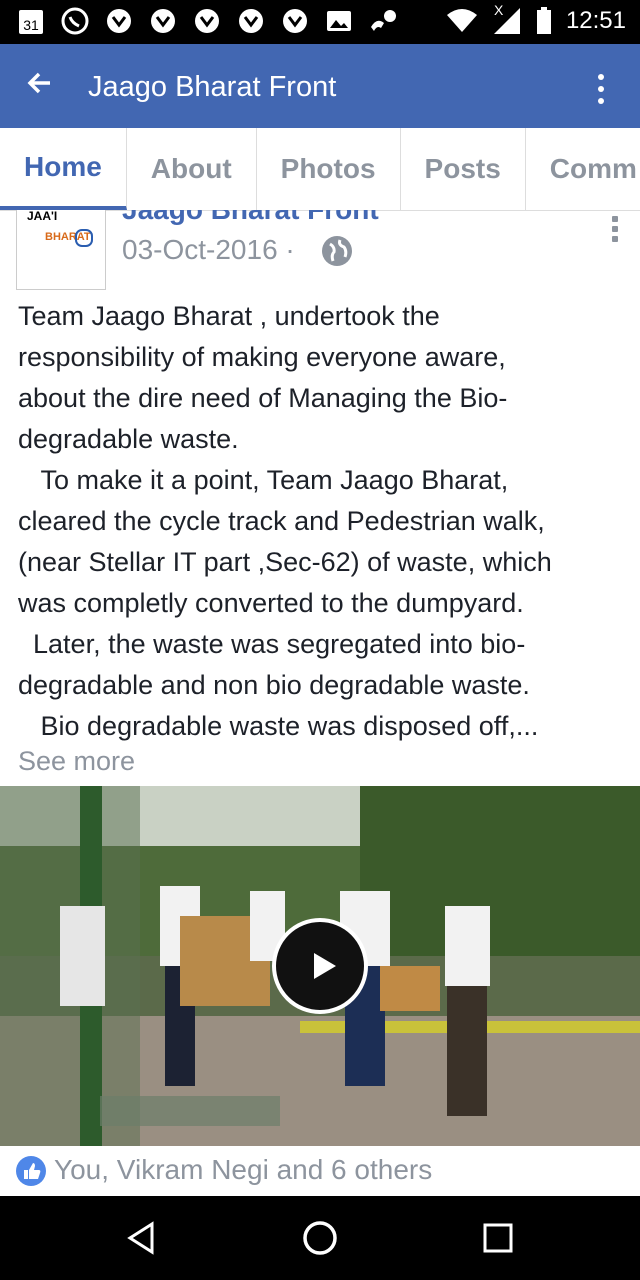  What do you see at coordinates (383, 21) in the screenshot?
I see `missed-call-icon` at bounding box center [383, 21].